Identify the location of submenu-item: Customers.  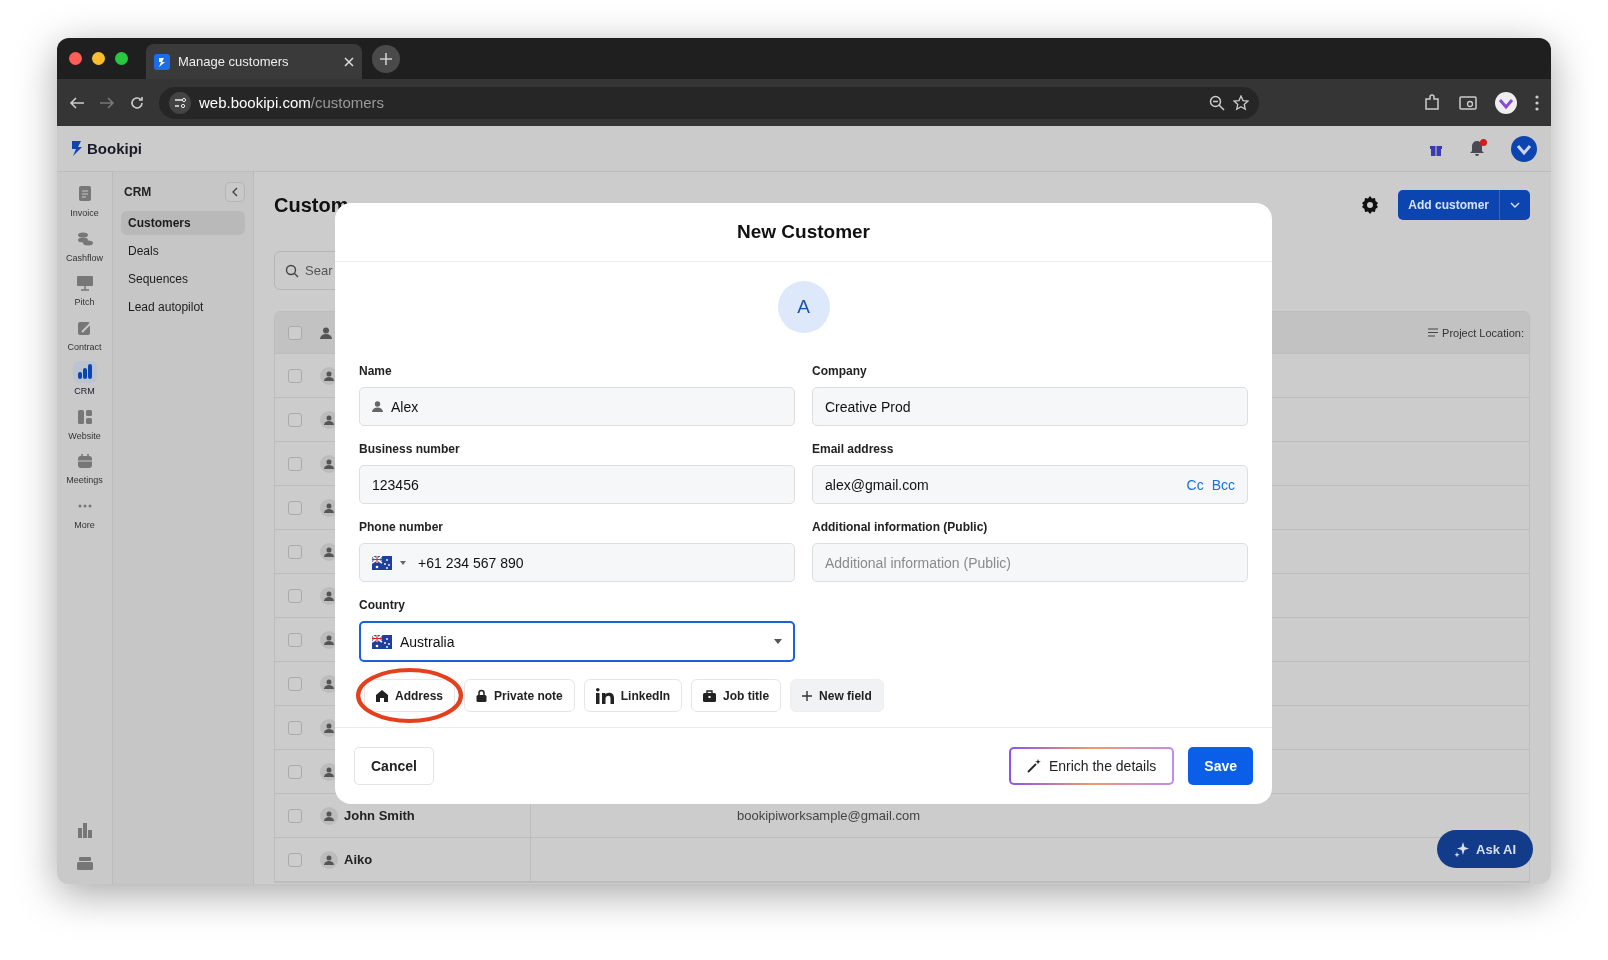
(183, 223).